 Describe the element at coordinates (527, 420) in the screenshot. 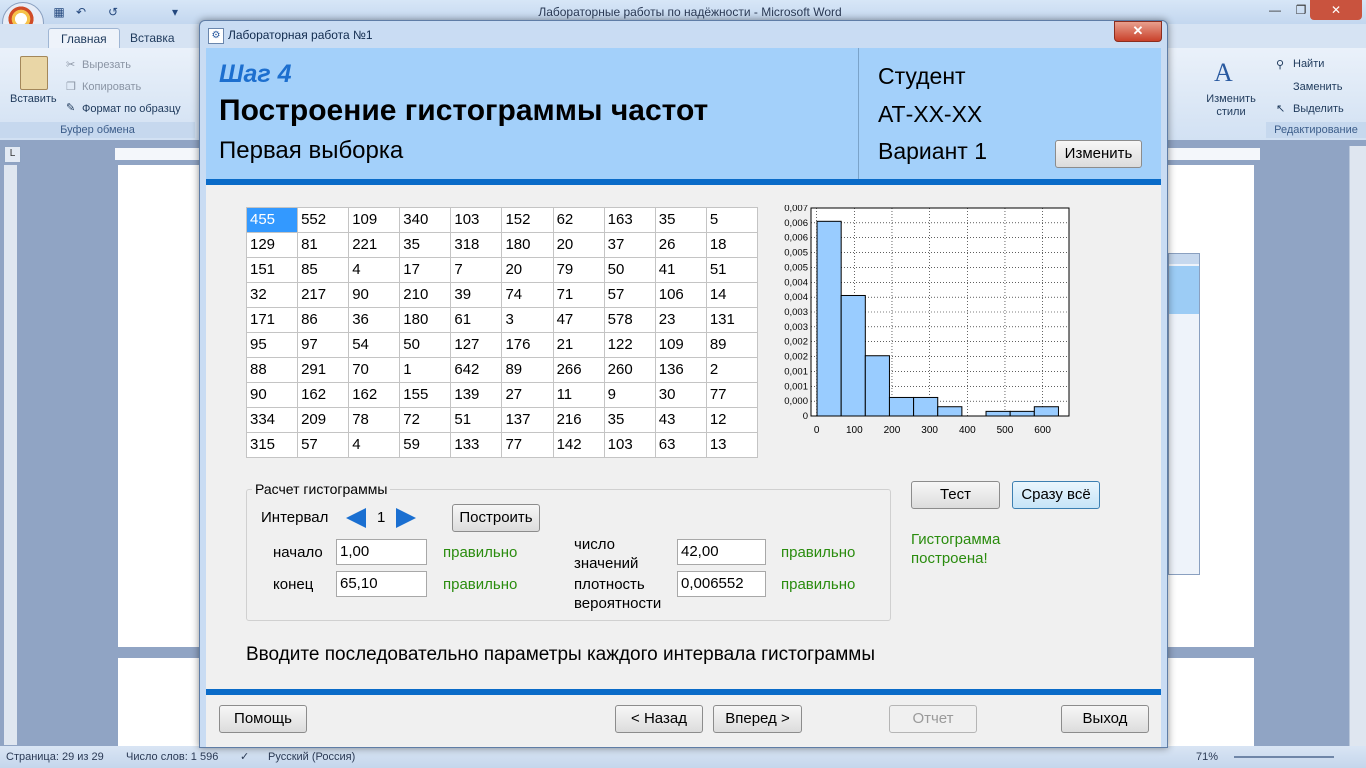

I see `grid-cell: 137` at that location.